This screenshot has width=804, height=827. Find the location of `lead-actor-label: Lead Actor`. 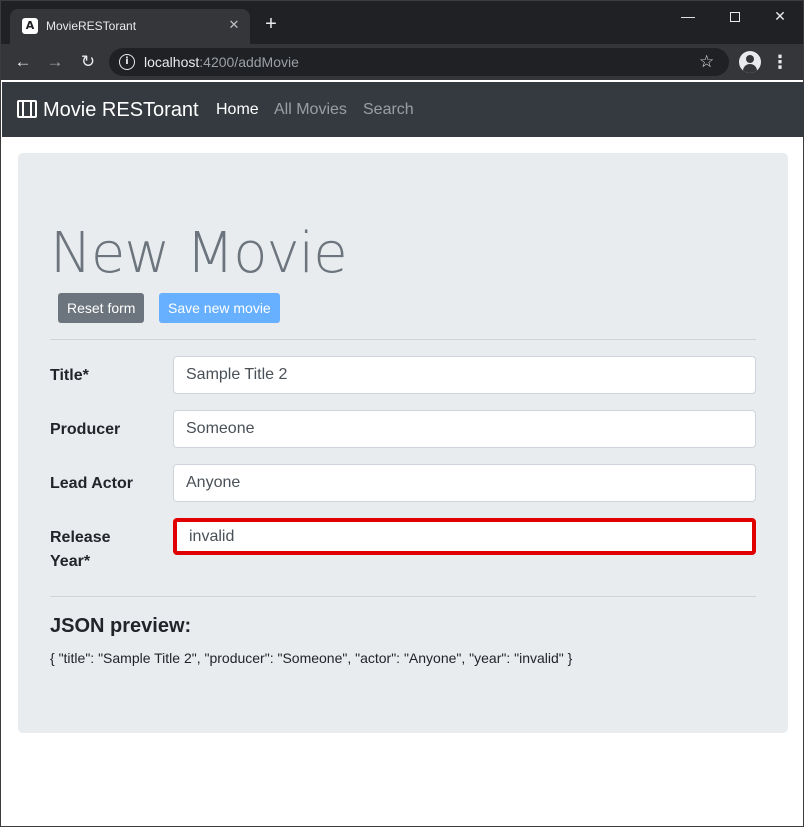

lead-actor-label: Lead Actor is located at coordinates (91, 483).